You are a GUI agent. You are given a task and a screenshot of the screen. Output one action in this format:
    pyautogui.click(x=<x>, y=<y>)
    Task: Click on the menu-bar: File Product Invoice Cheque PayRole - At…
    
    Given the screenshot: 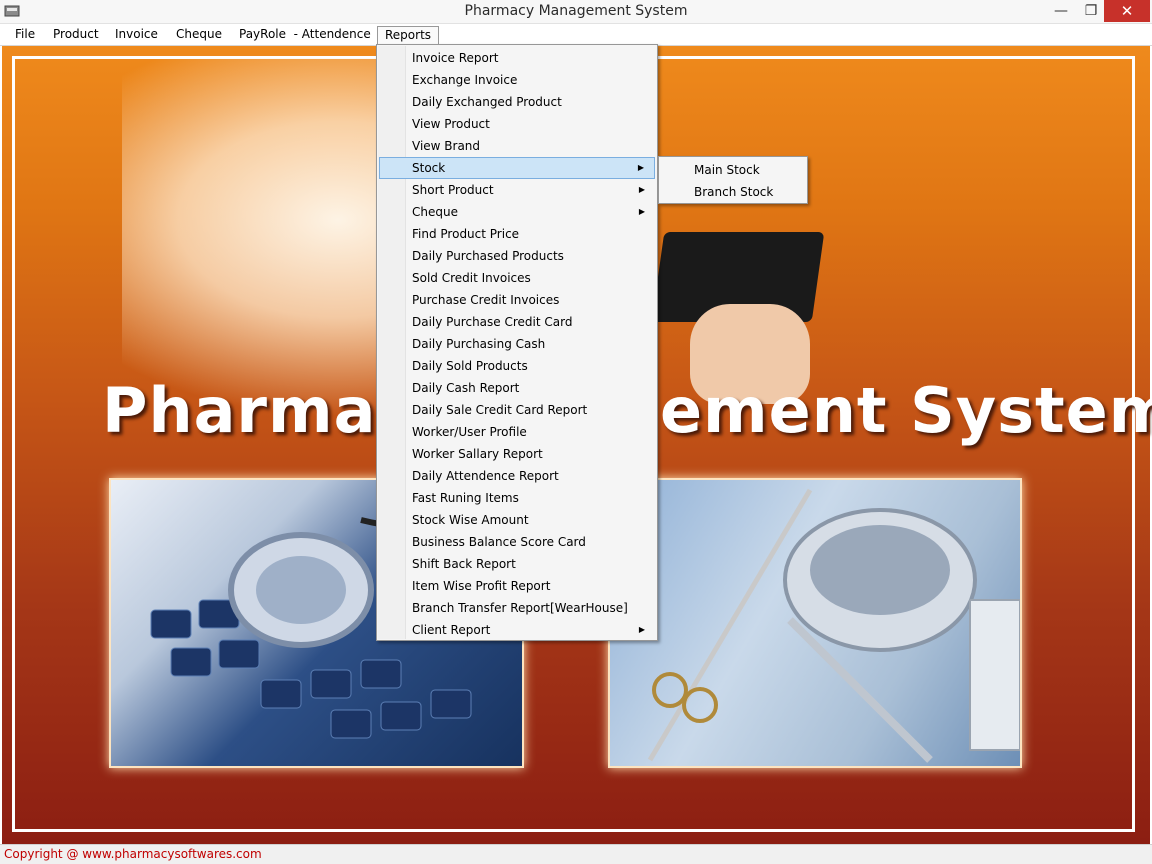 What is the action you would take?
    pyautogui.click(x=576, y=35)
    